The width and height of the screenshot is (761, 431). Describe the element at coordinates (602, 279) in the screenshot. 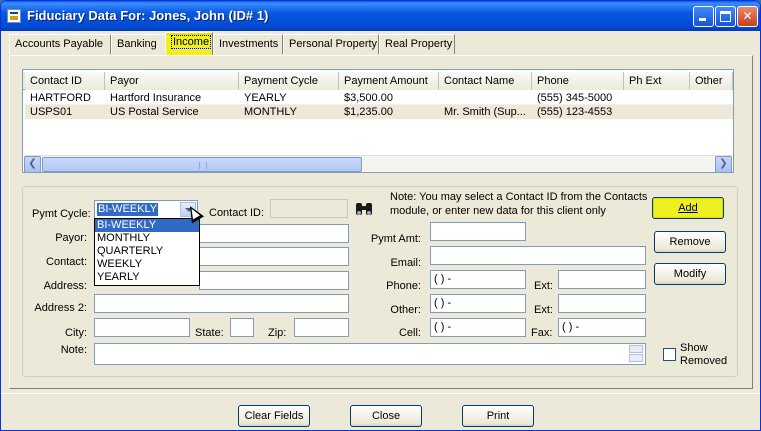

I see `phone-ext-field` at that location.